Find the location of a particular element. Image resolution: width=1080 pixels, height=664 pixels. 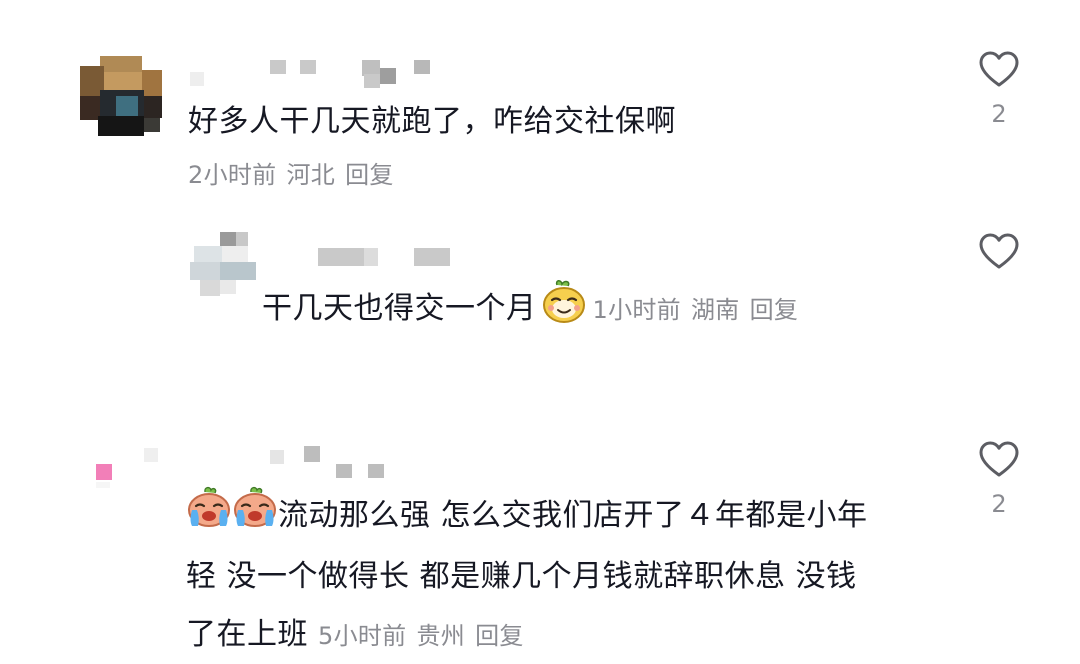

comment-meta-3: 5小时前 贵州 回复 is located at coordinates (426, 636).